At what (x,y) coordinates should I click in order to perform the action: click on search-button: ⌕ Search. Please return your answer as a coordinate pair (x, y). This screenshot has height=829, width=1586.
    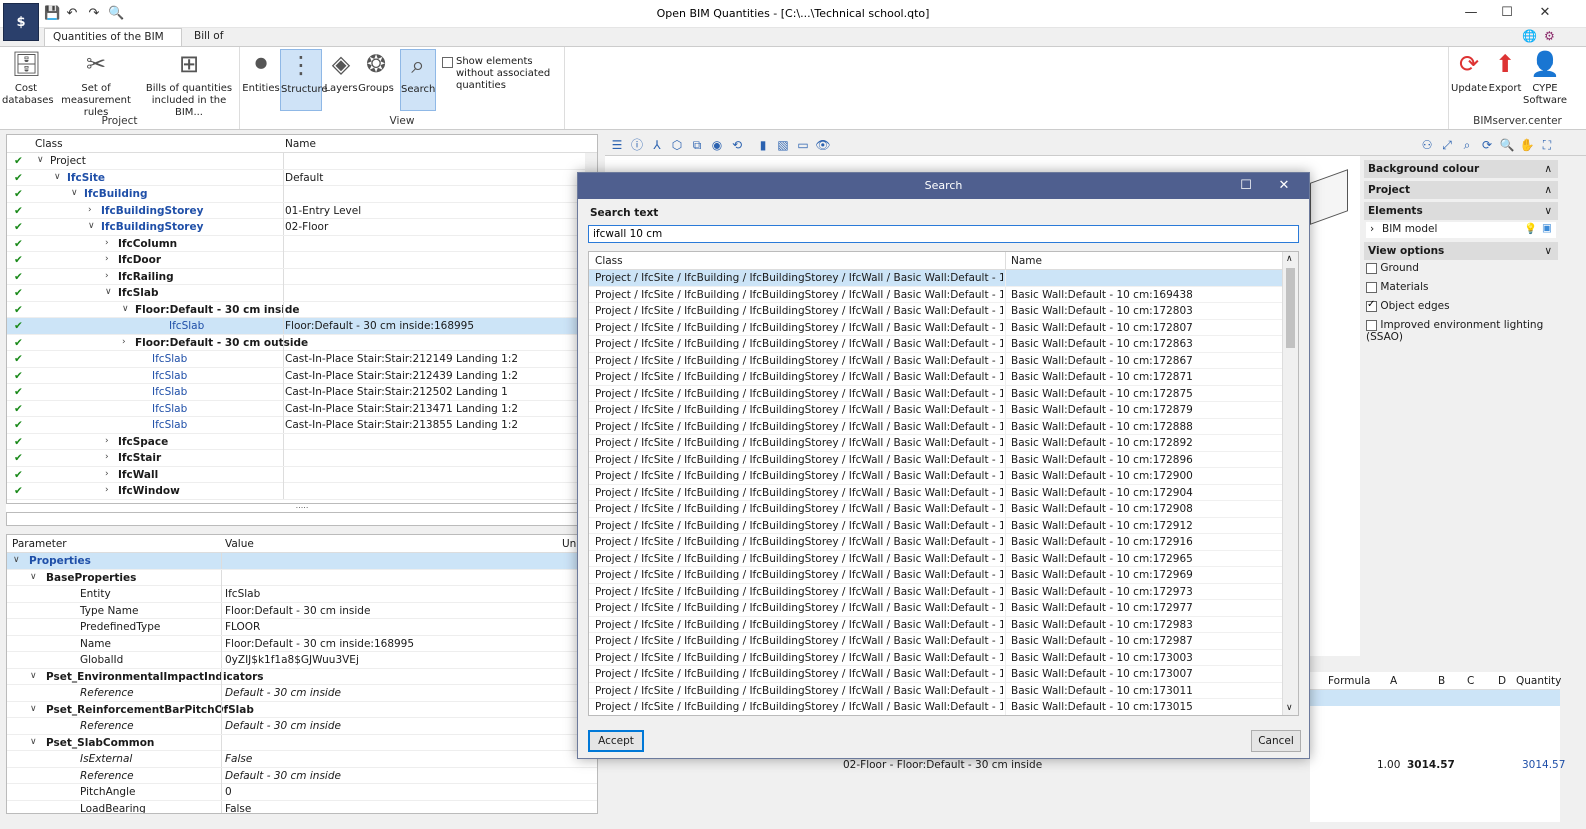
    Looking at the image, I should click on (418, 80).